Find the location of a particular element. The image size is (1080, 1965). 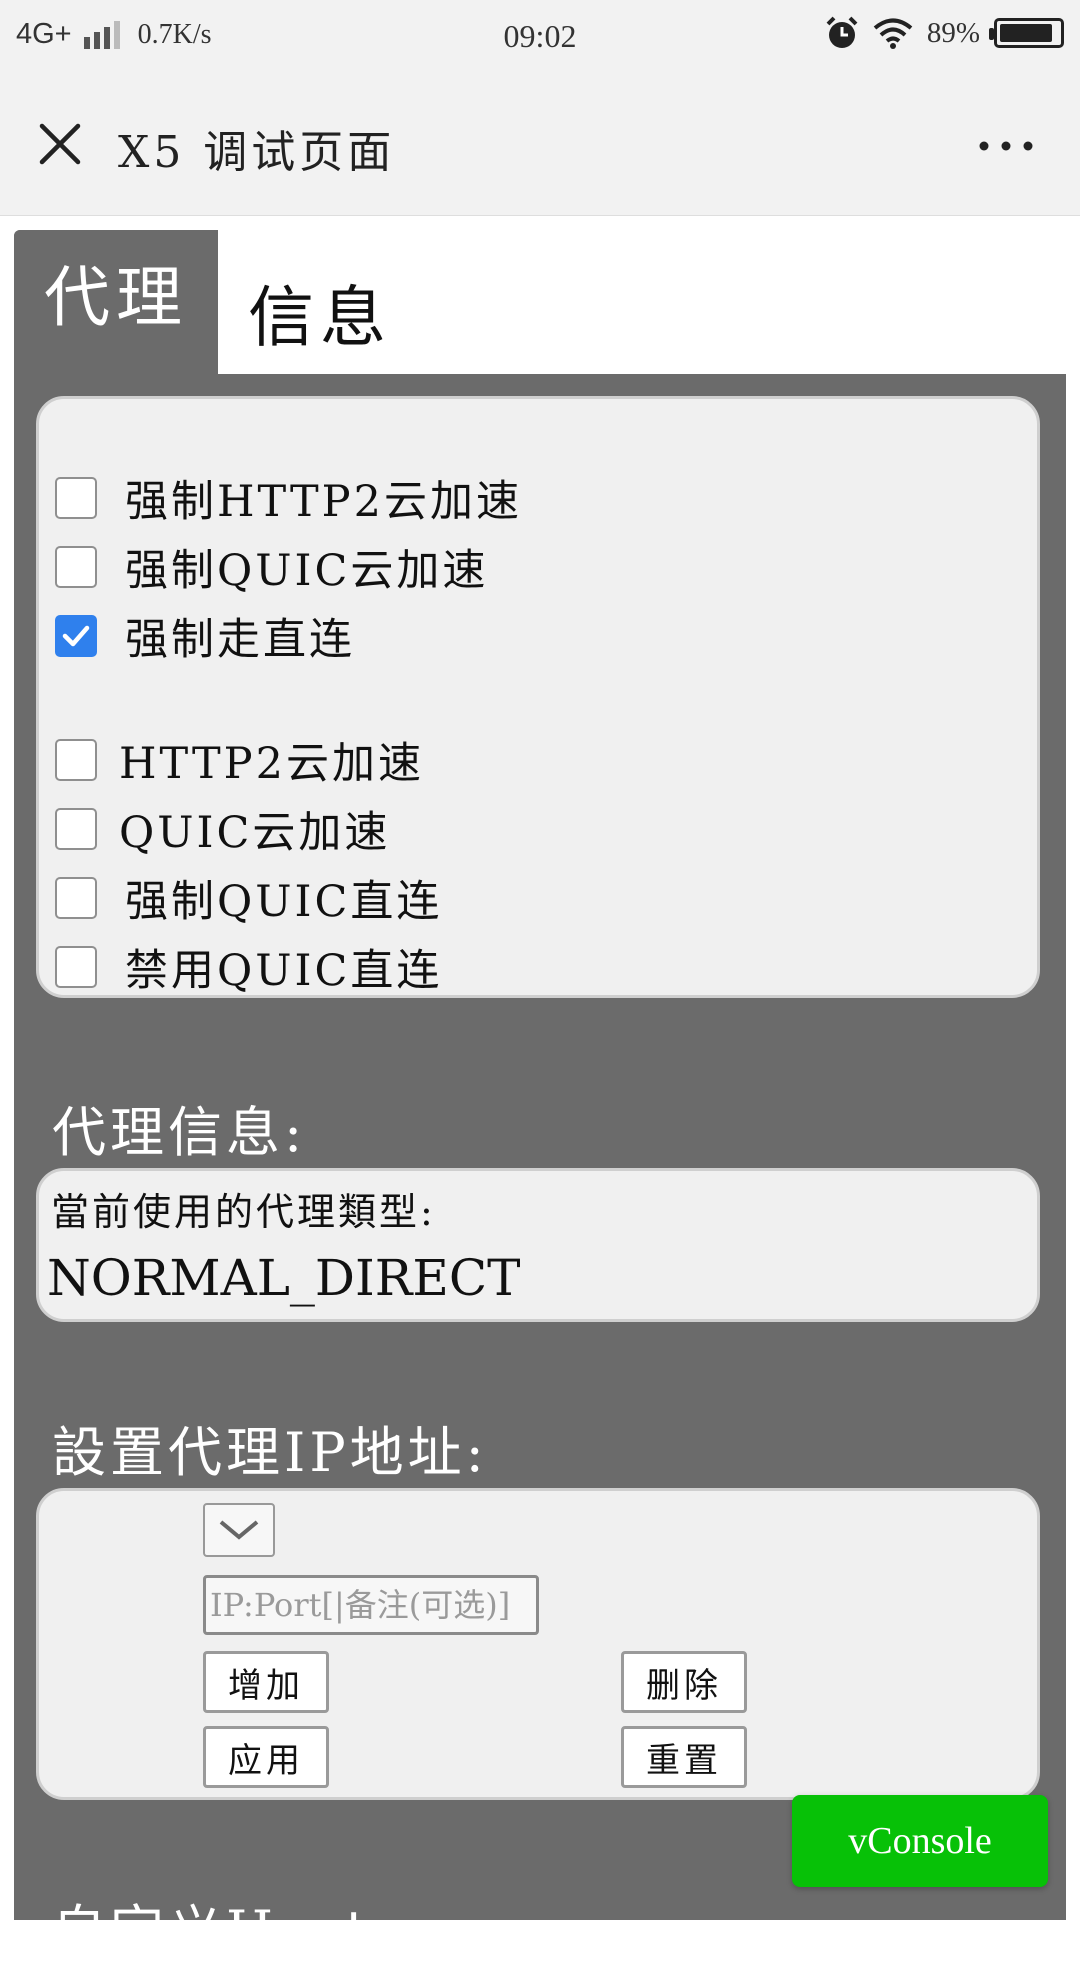

option-label: 强制走直连 is located at coordinates (240, 640).